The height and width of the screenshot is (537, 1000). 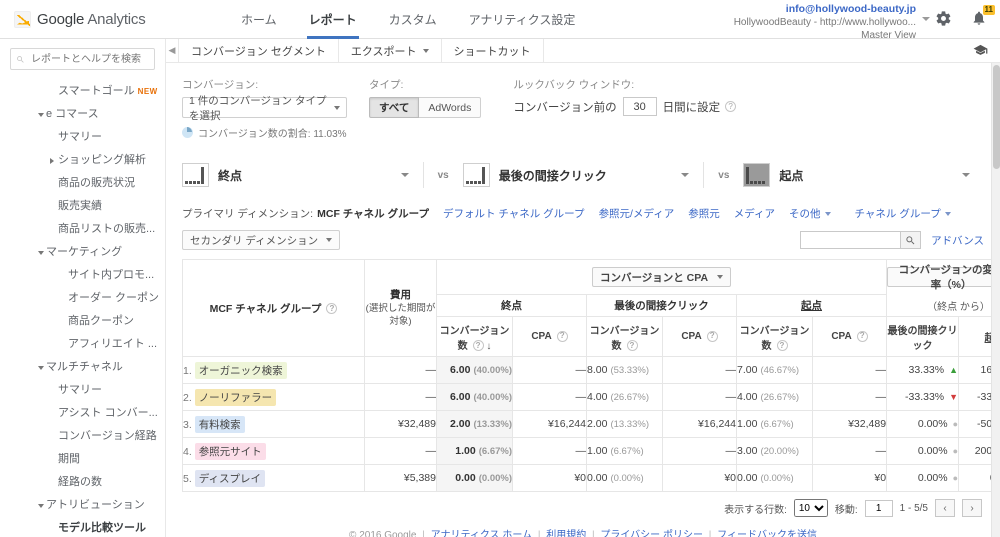 I want to click on search-icon, so click(x=911, y=240).